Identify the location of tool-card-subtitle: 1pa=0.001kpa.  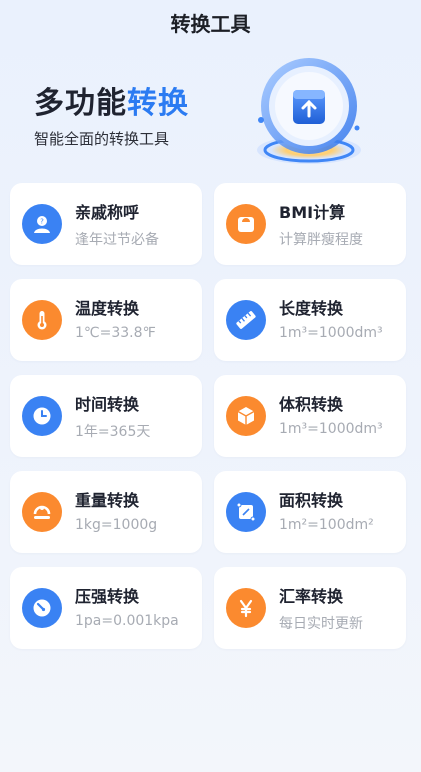
(127, 621).